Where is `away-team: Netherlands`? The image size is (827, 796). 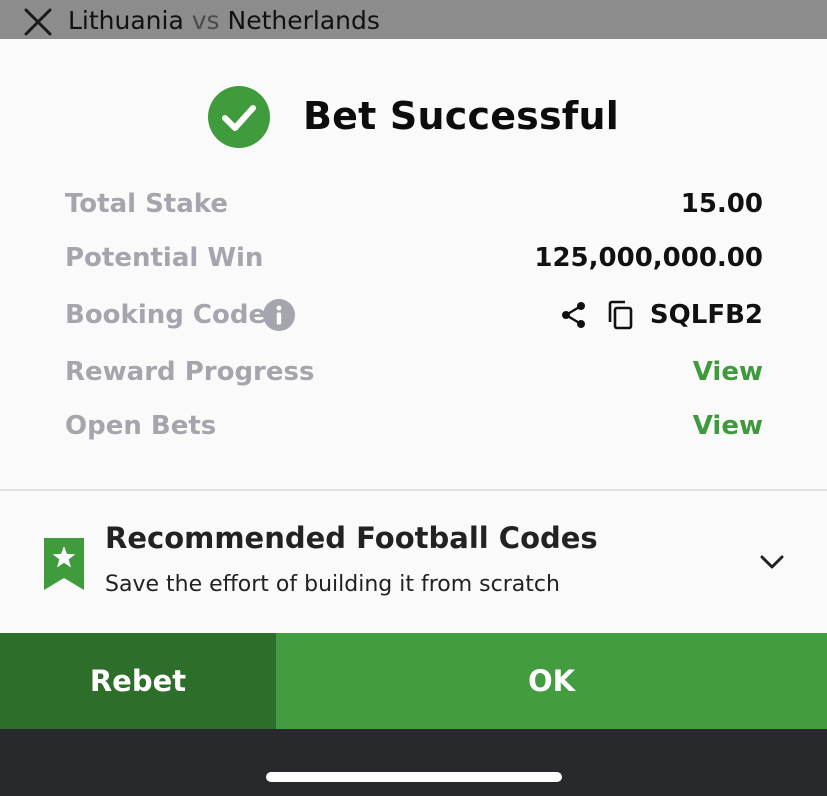 away-team: Netherlands is located at coordinates (303, 20).